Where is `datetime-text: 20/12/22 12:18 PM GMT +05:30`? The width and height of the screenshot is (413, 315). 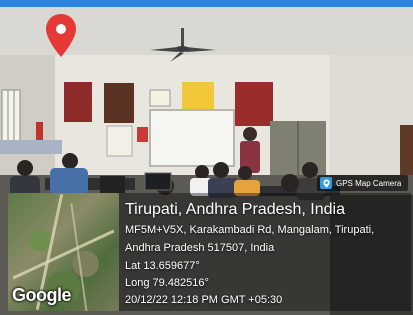
datetime-text: 20/12/22 12:18 PM GMT +05:30 is located at coordinates (204, 300).